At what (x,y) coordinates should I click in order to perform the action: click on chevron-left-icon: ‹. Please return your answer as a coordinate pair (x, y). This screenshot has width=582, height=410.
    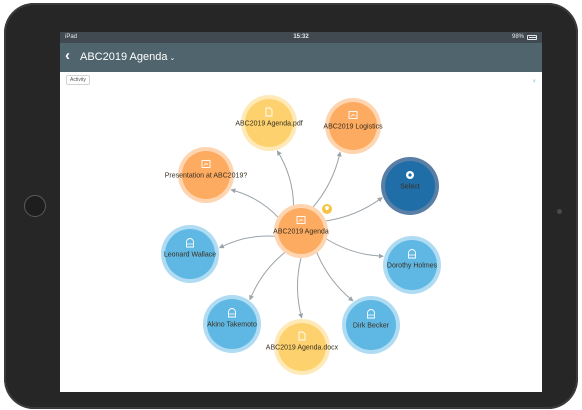
    Looking at the image, I should click on (67, 55).